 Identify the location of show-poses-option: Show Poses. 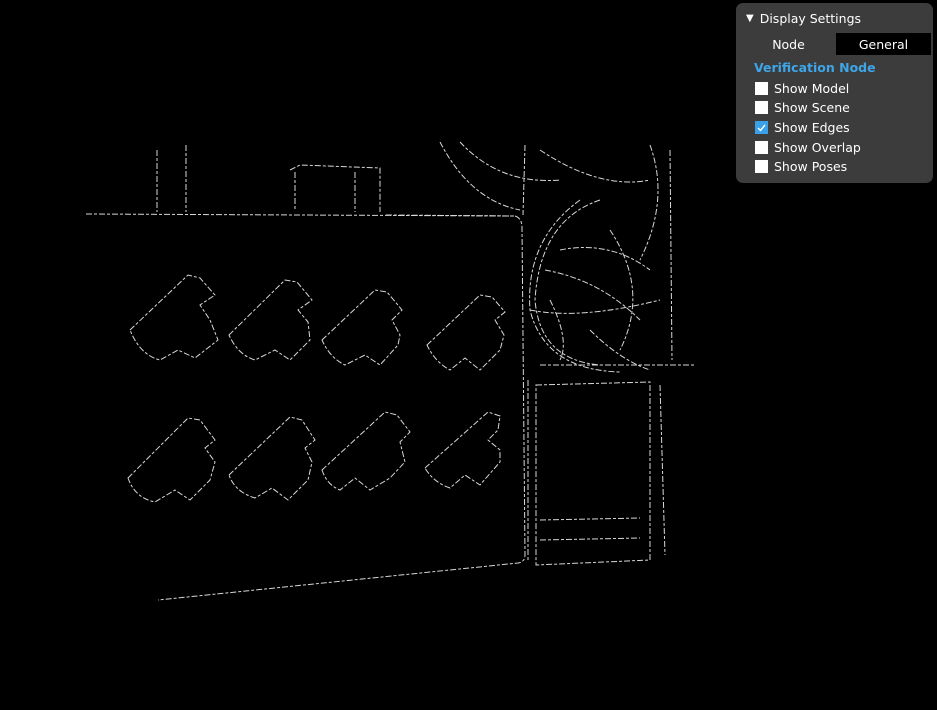
(801, 166).